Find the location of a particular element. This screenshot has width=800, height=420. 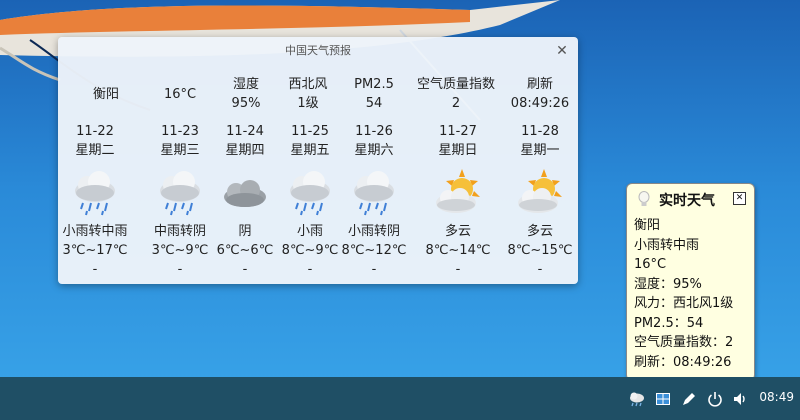

forecast-temp-range: 8℃~14℃ is located at coordinates (458, 250).